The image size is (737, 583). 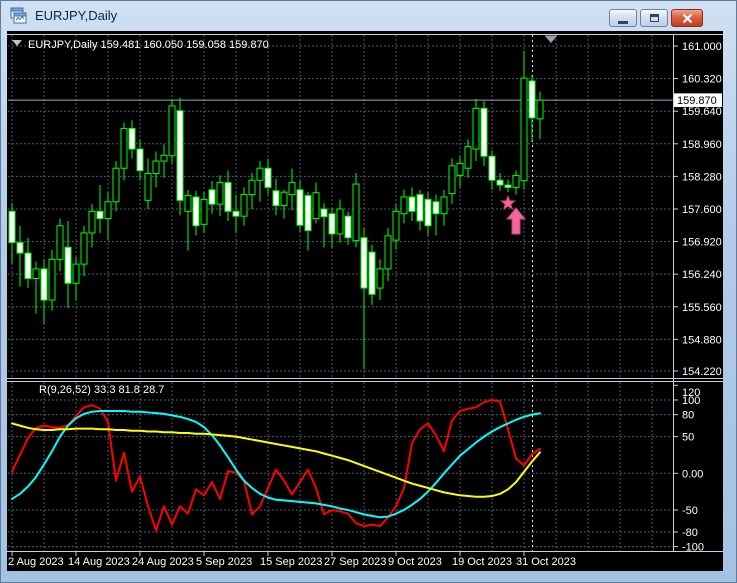 I want to click on time-axis-label: 27 Sep 2023, so click(x=355, y=562).